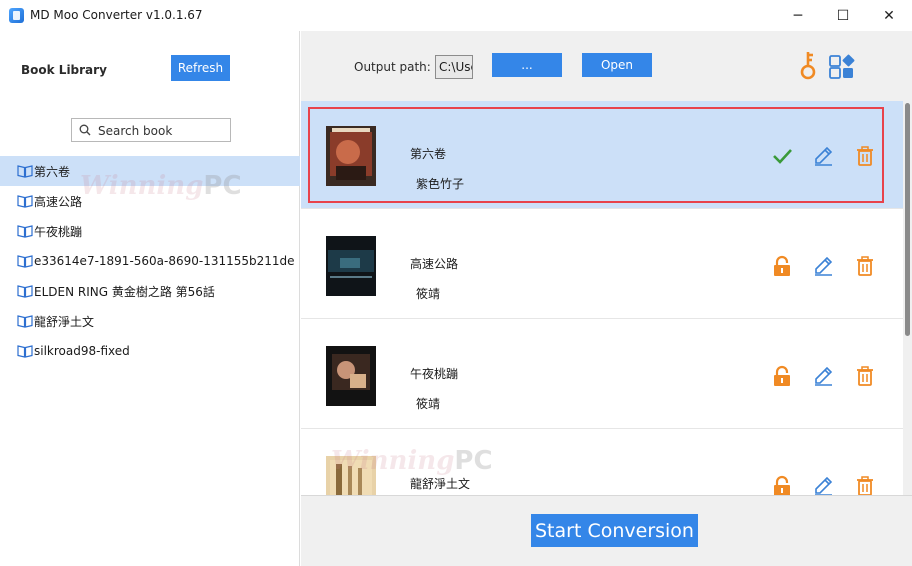 The width and height of the screenshot is (912, 566). Describe the element at coordinates (440, 184) in the screenshot. I see `book-author: 紫色竹子` at that location.